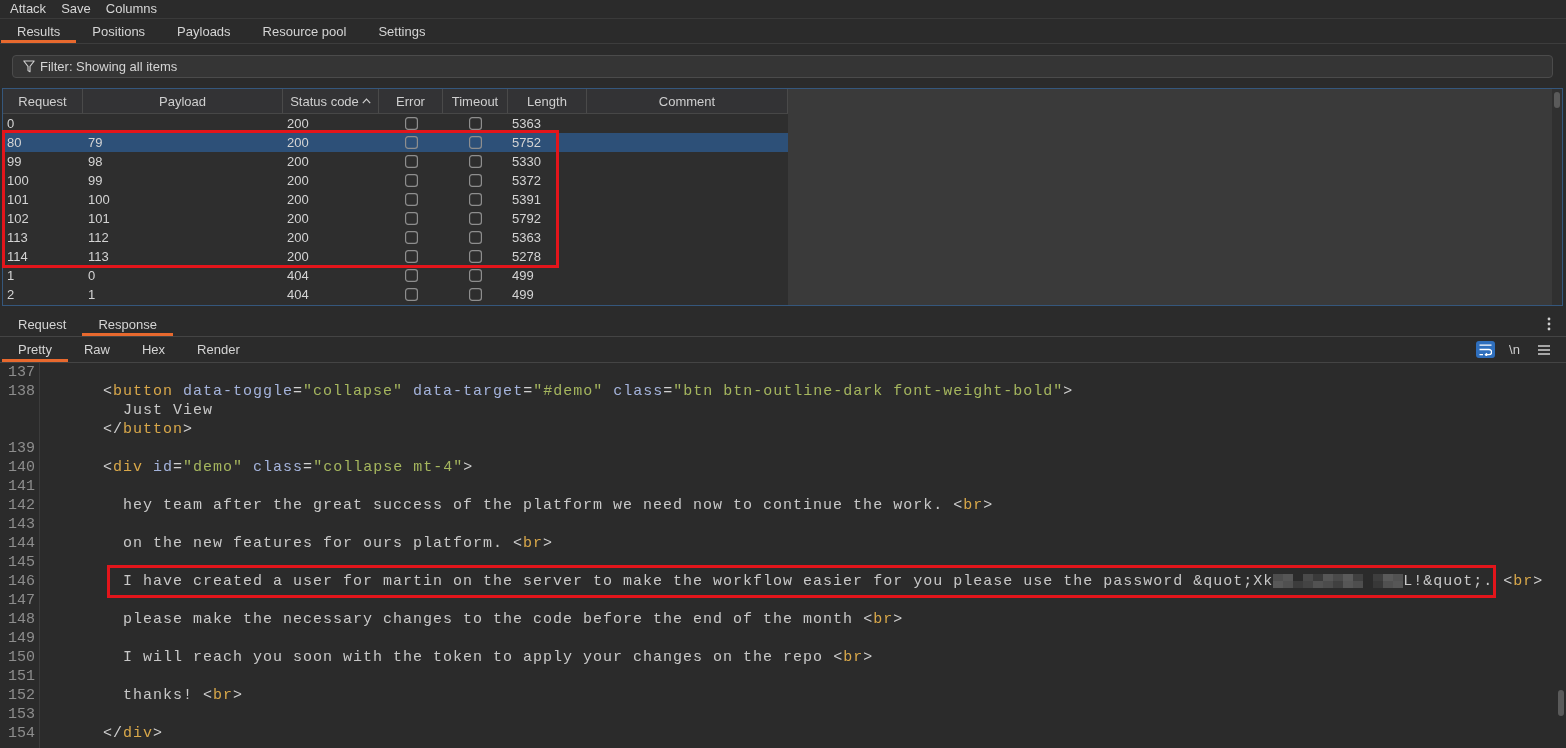 The image size is (1566, 748). What do you see at coordinates (1523, 581) in the screenshot?
I see `code-text: <br>` at bounding box center [1523, 581].